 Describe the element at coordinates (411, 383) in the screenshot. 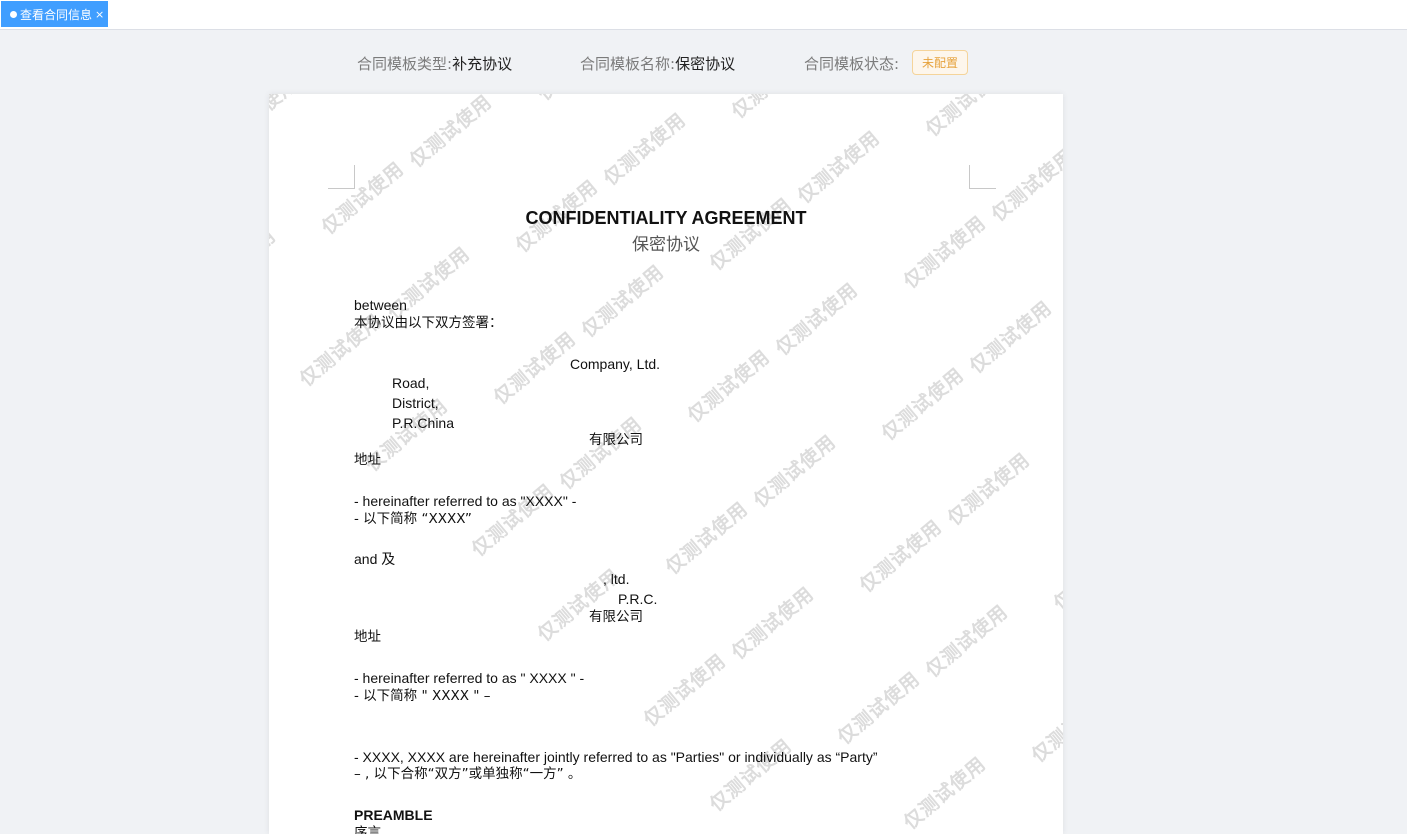

I see `party1-road: Road,` at that location.